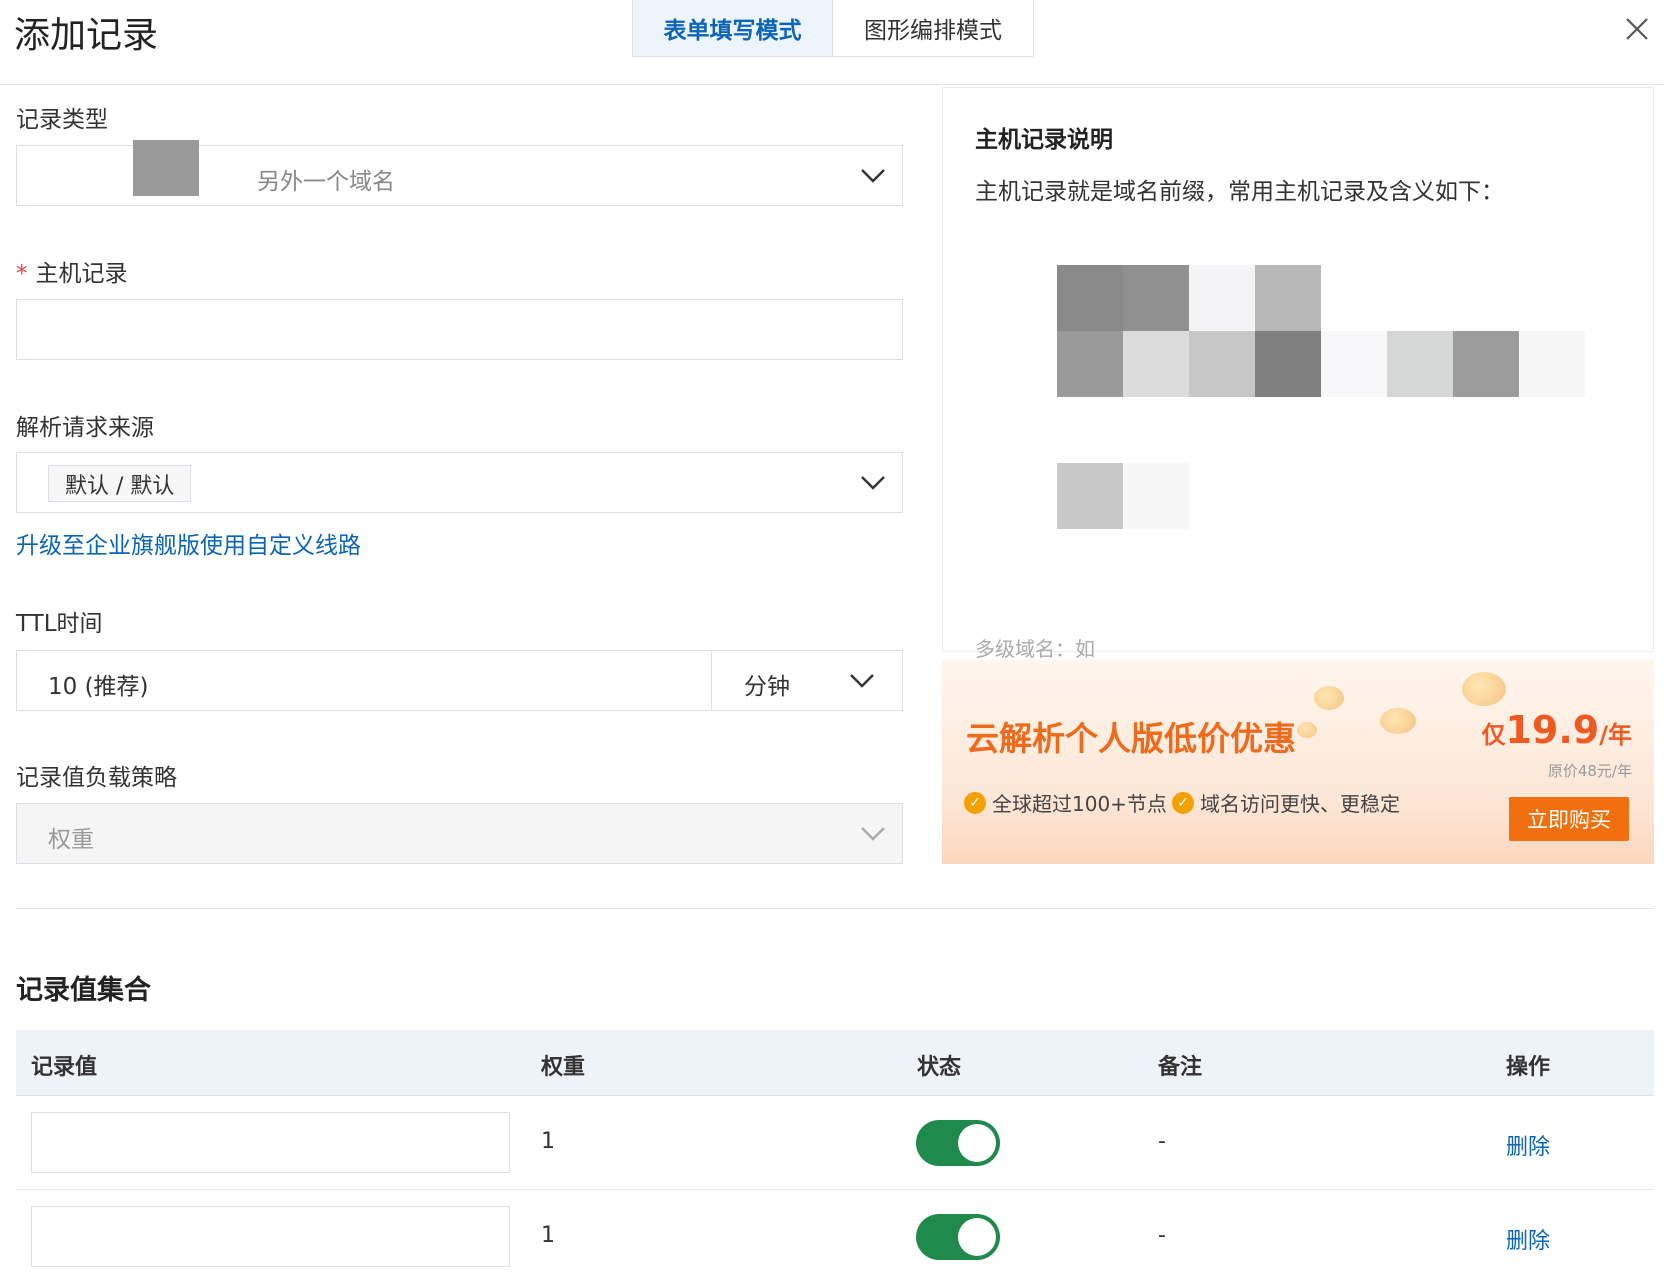 The width and height of the screenshot is (1664, 1279). What do you see at coordinates (188, 543) in the screenshot?
I see `upgrade-link: 升级至企业旗舰版使用自定义线路` at bounding box center [188, 543].